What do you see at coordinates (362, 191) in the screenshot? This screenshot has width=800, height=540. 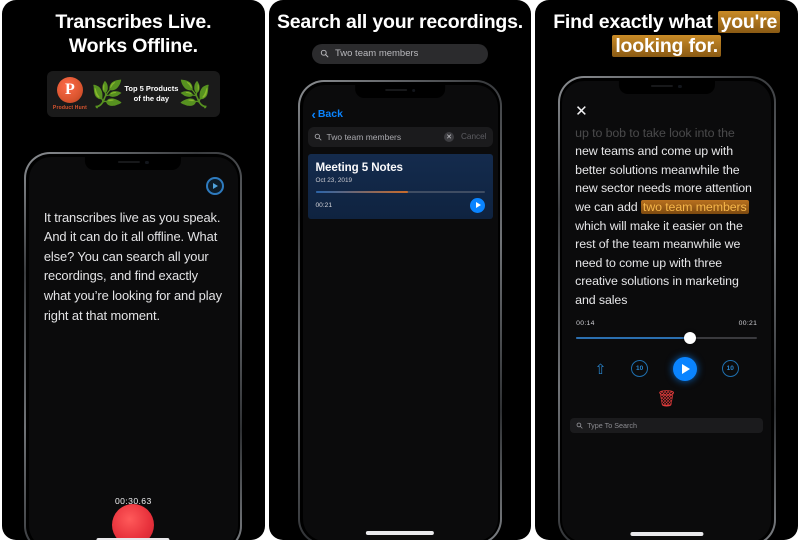 I see `recording-progress-fill` at bounding box center [362, 191].